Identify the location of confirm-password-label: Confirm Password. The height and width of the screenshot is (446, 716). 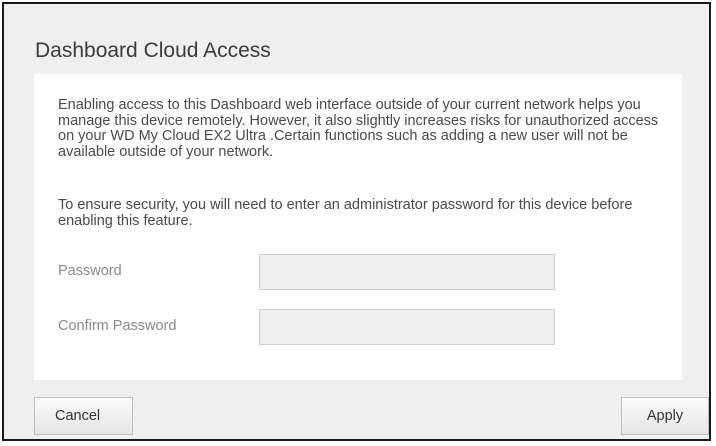
(117, 326).